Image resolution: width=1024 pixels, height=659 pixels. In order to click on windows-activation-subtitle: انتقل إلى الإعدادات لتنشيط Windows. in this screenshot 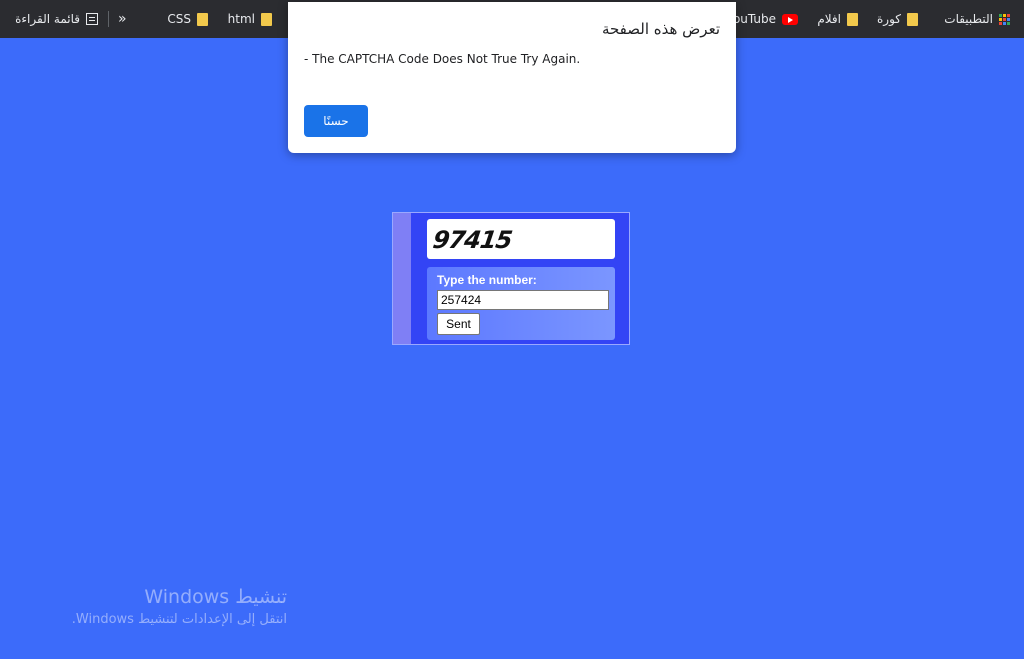, I will do `click(179, 619)`.